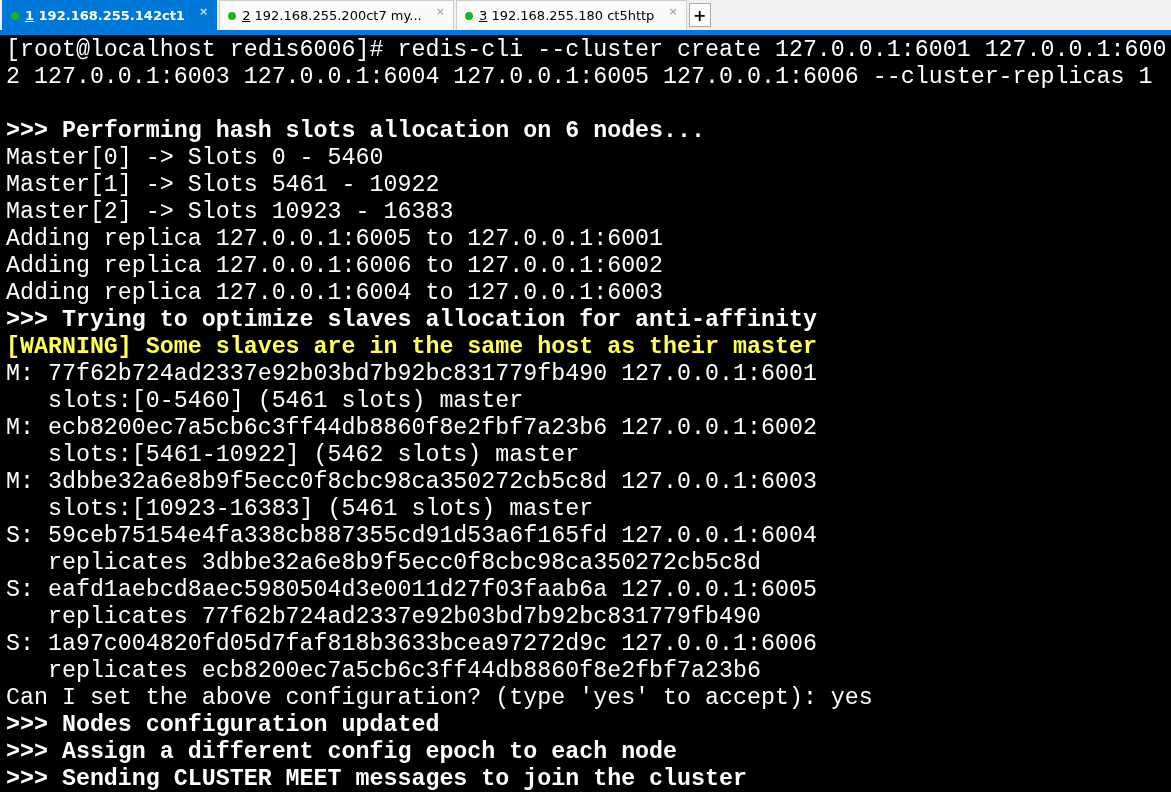 The image size is (1171, 792). I want to click on terminal-line: [WARNING] Some slaves are in the same host as their master, so click(412, 347).